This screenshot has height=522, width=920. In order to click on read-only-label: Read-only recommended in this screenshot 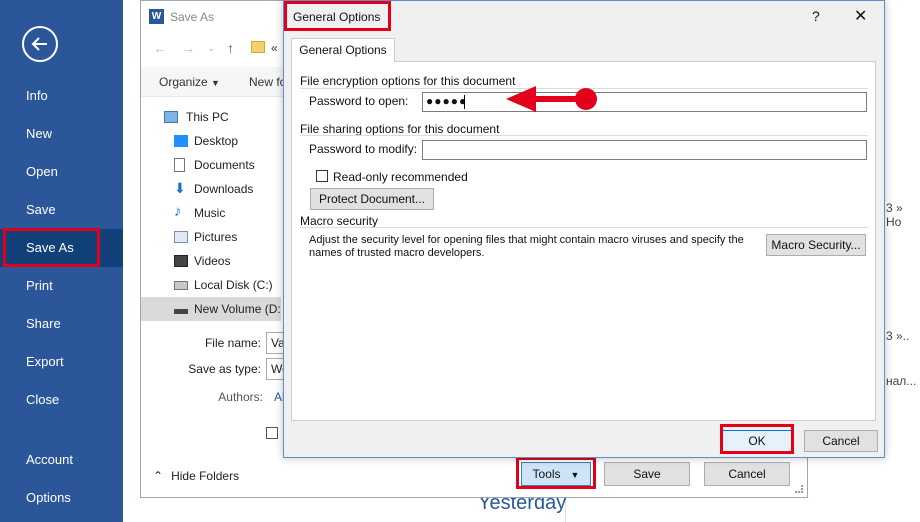, I will do `click(400, 177)`.